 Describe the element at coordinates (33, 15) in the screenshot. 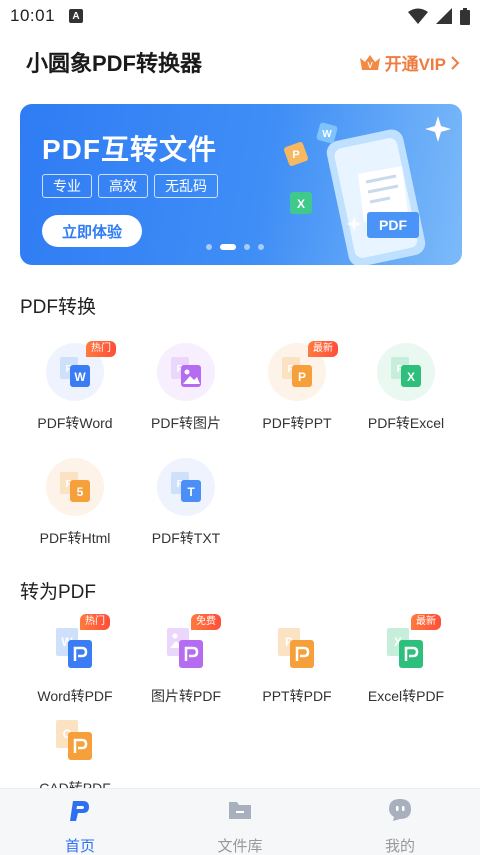

I see `status-time: 10:01` at that location.